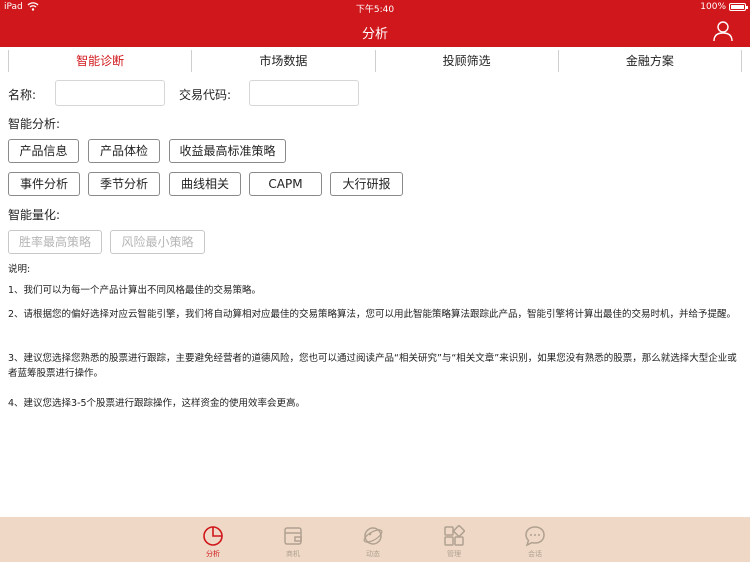 The width and height of the screenshot is (750, 562). Describe the element at coordinates (44, 184) in the screenshot. I see `event-analysis-button: 事件分析` at that location.